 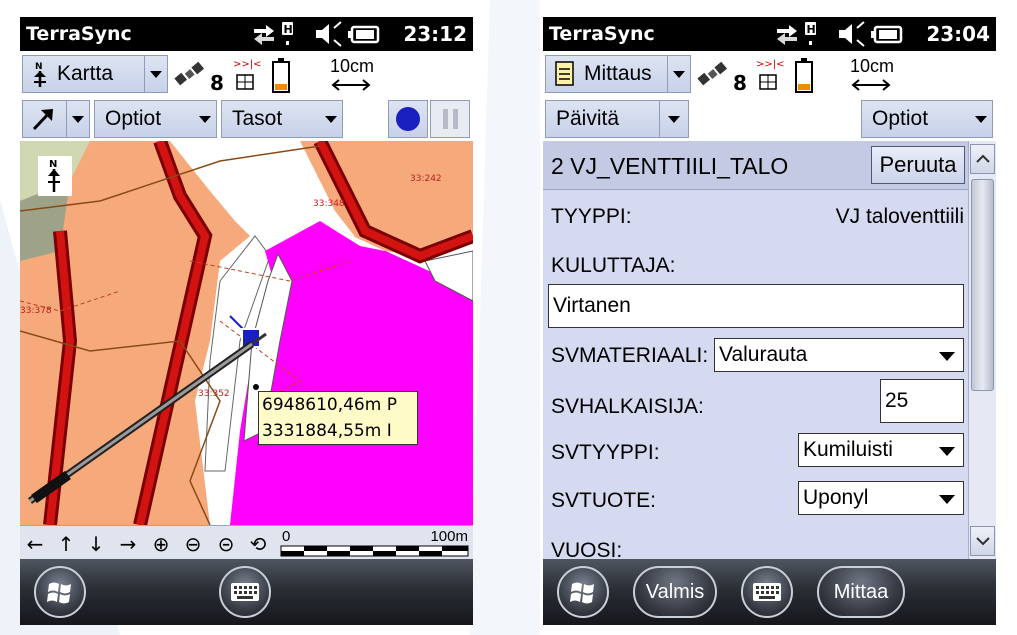 I want to click on pause-icon, so click(x=450, y=119).